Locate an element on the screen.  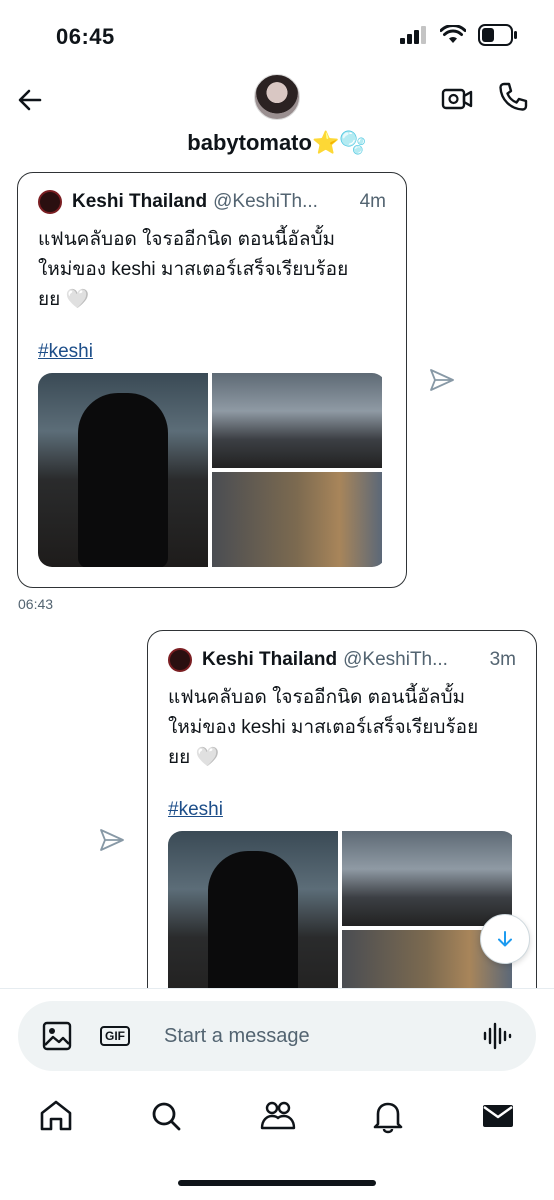
message-composer: GIF is located at coordinates (277, 1036).